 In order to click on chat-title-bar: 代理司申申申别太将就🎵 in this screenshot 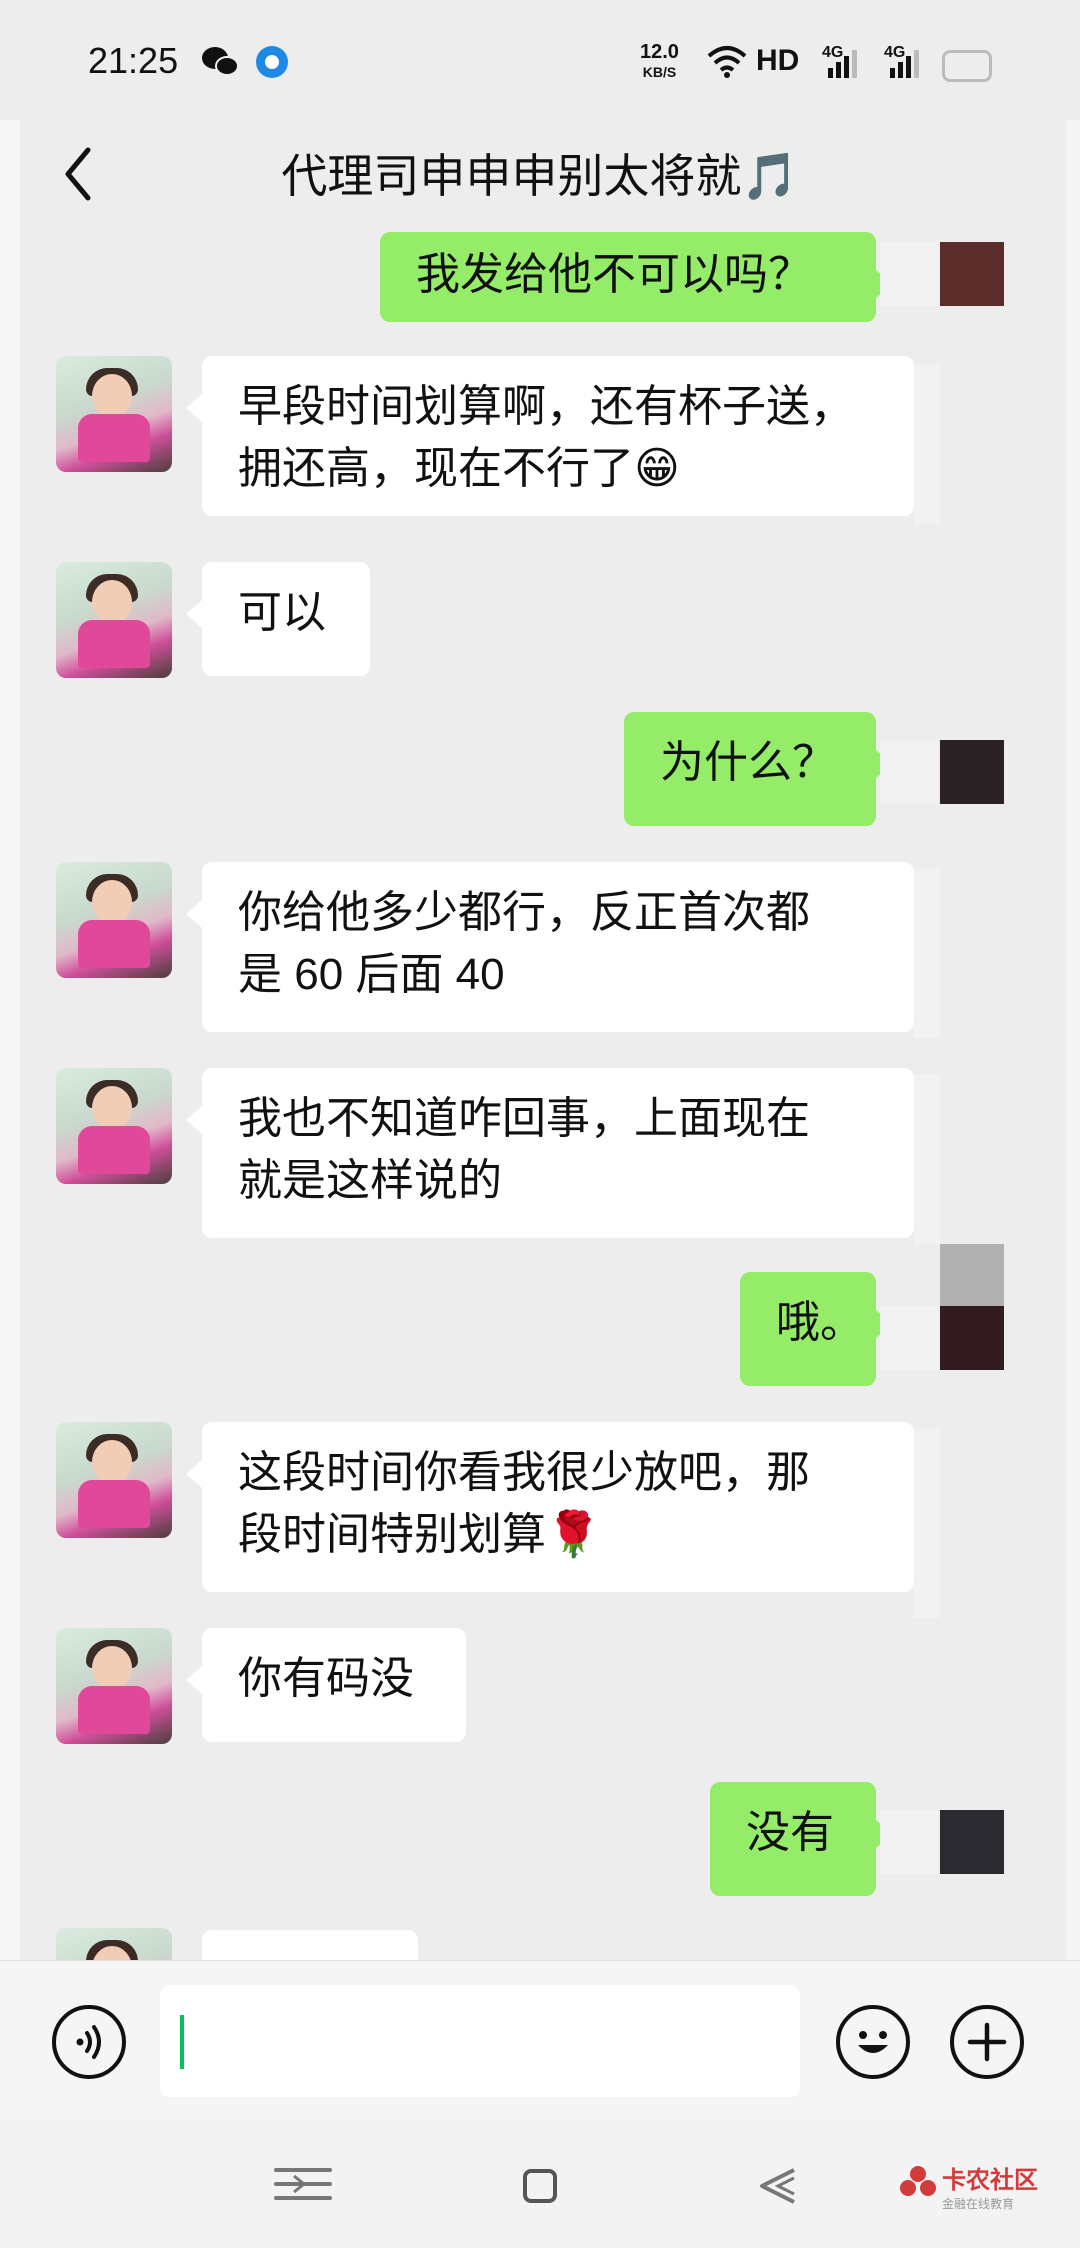, I will do `click(540, 174)`.